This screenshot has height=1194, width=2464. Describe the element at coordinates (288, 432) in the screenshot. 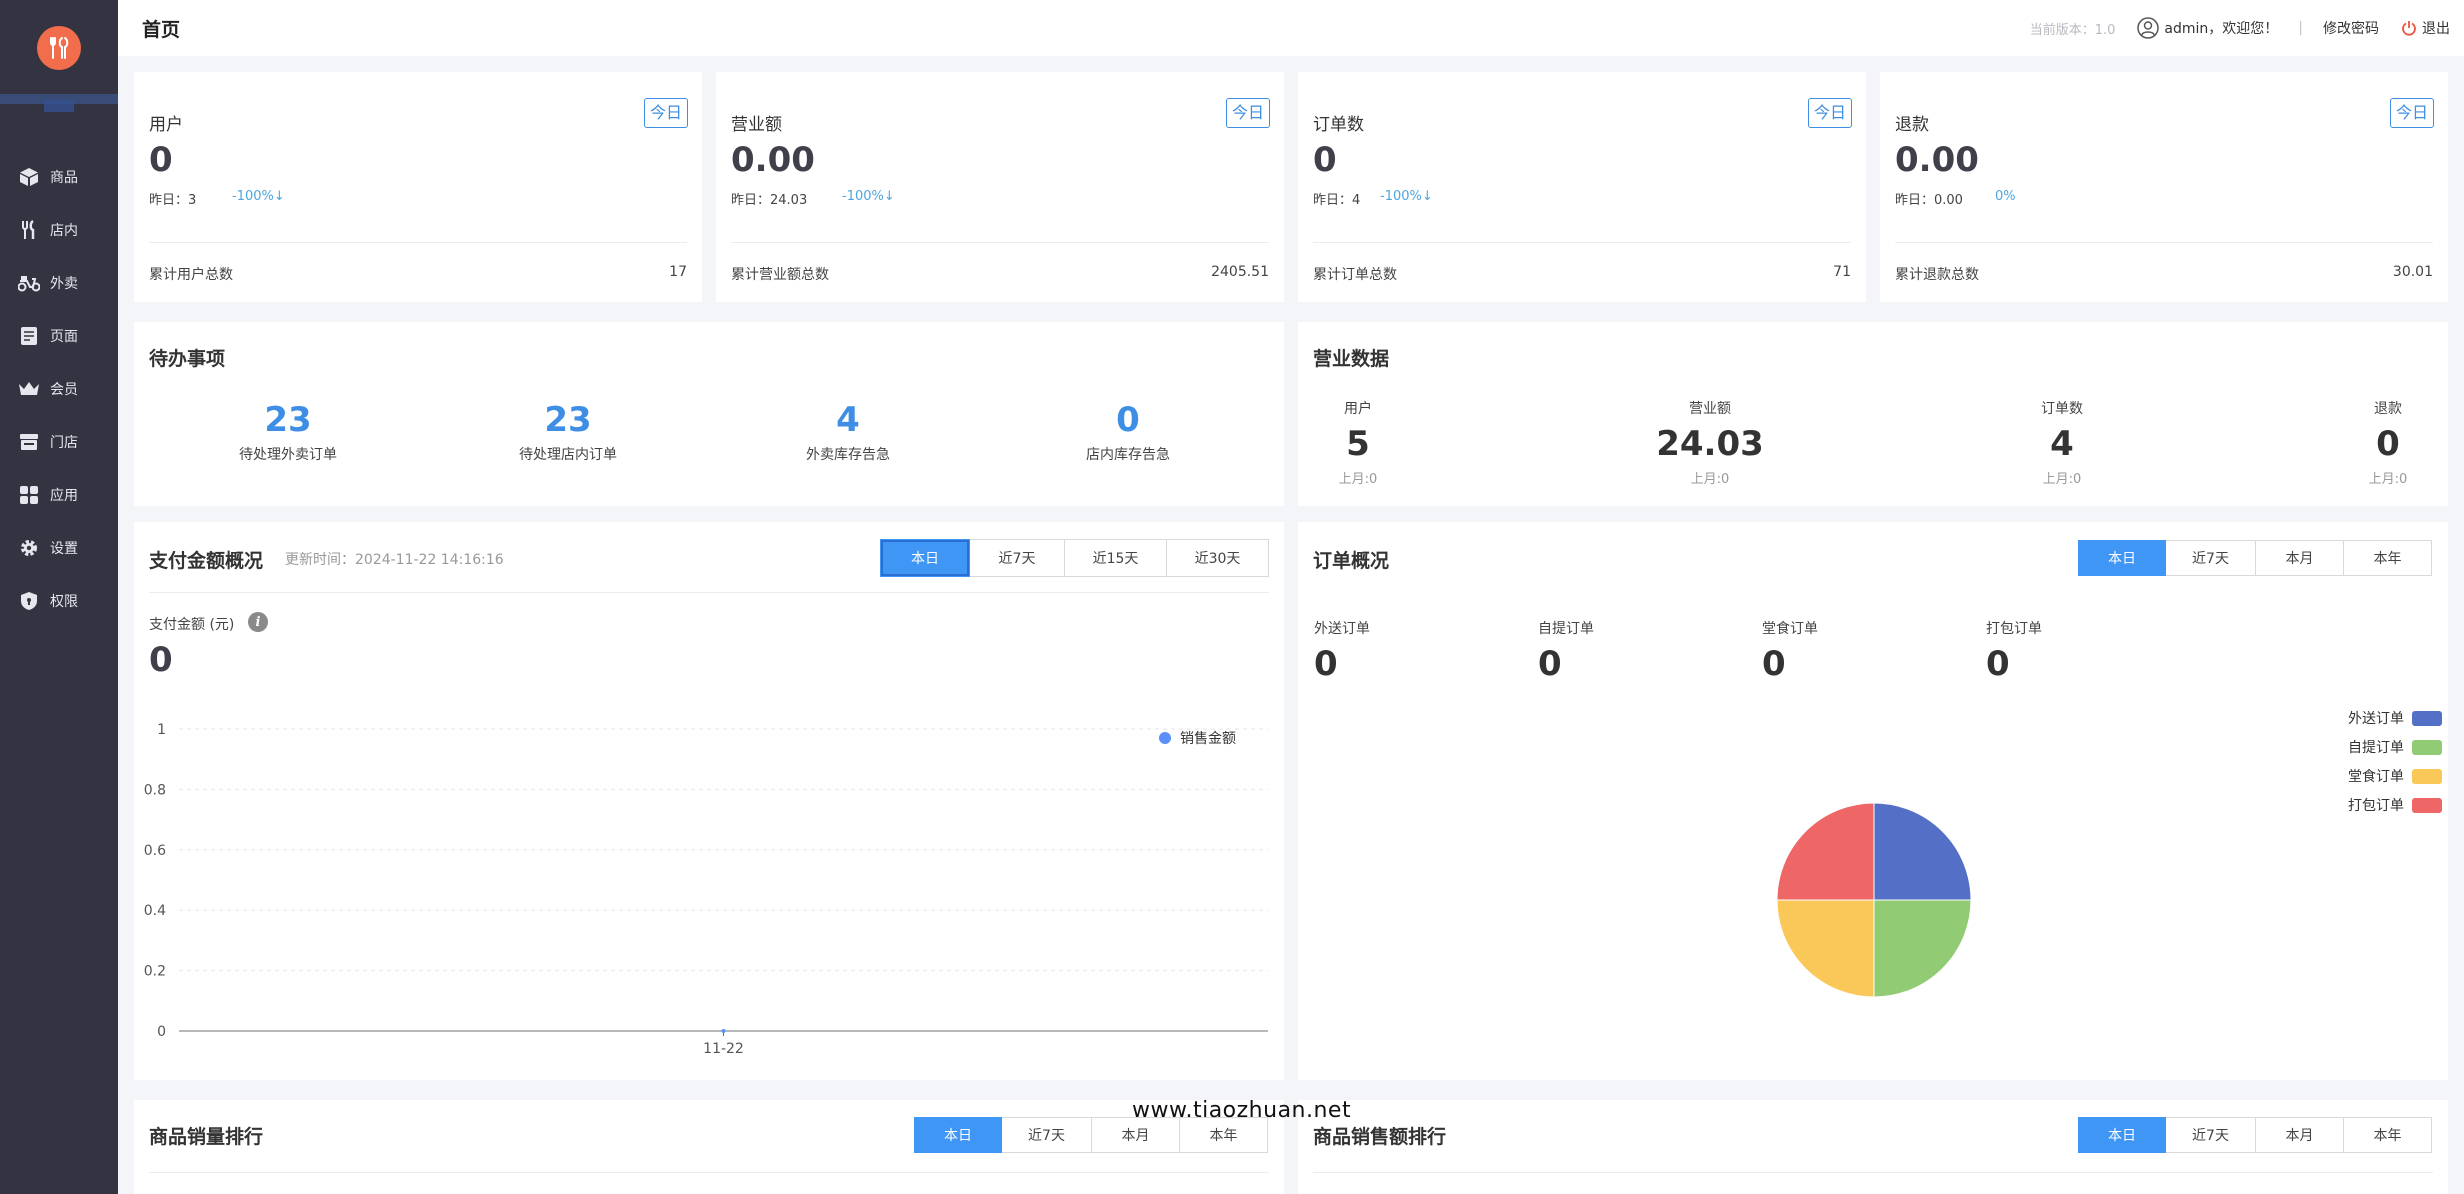

I see `todo-item: 23 待处理外卖订单` at that location.